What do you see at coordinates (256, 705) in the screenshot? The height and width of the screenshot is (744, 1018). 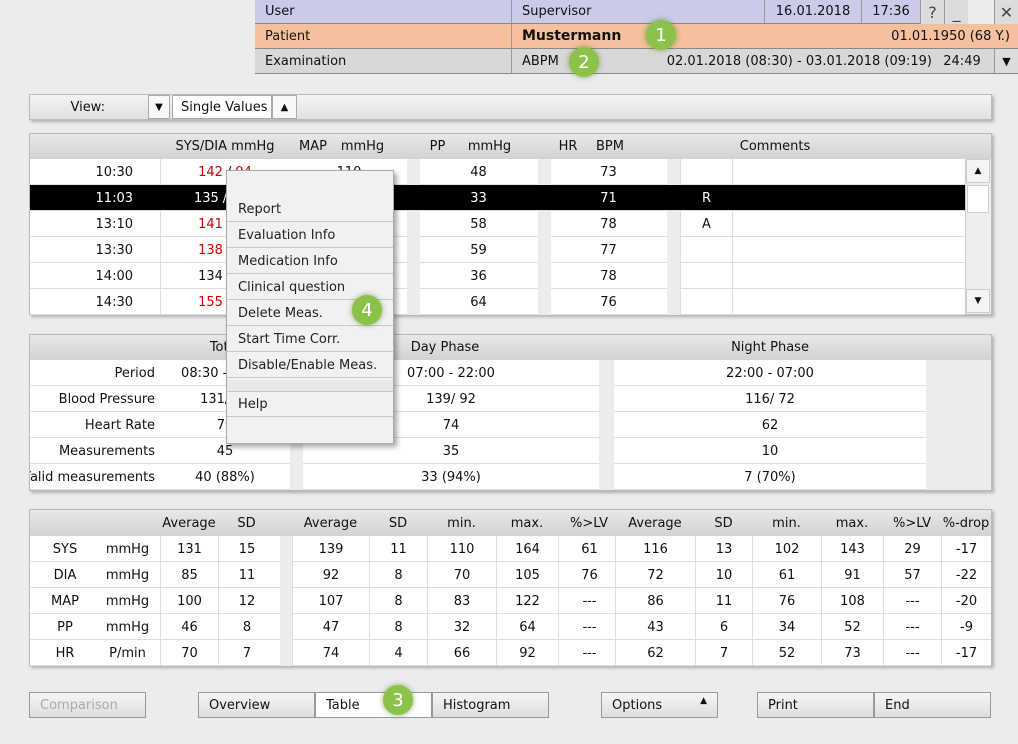 I see `overview-button: Overview` at bounding box center [256, 705].